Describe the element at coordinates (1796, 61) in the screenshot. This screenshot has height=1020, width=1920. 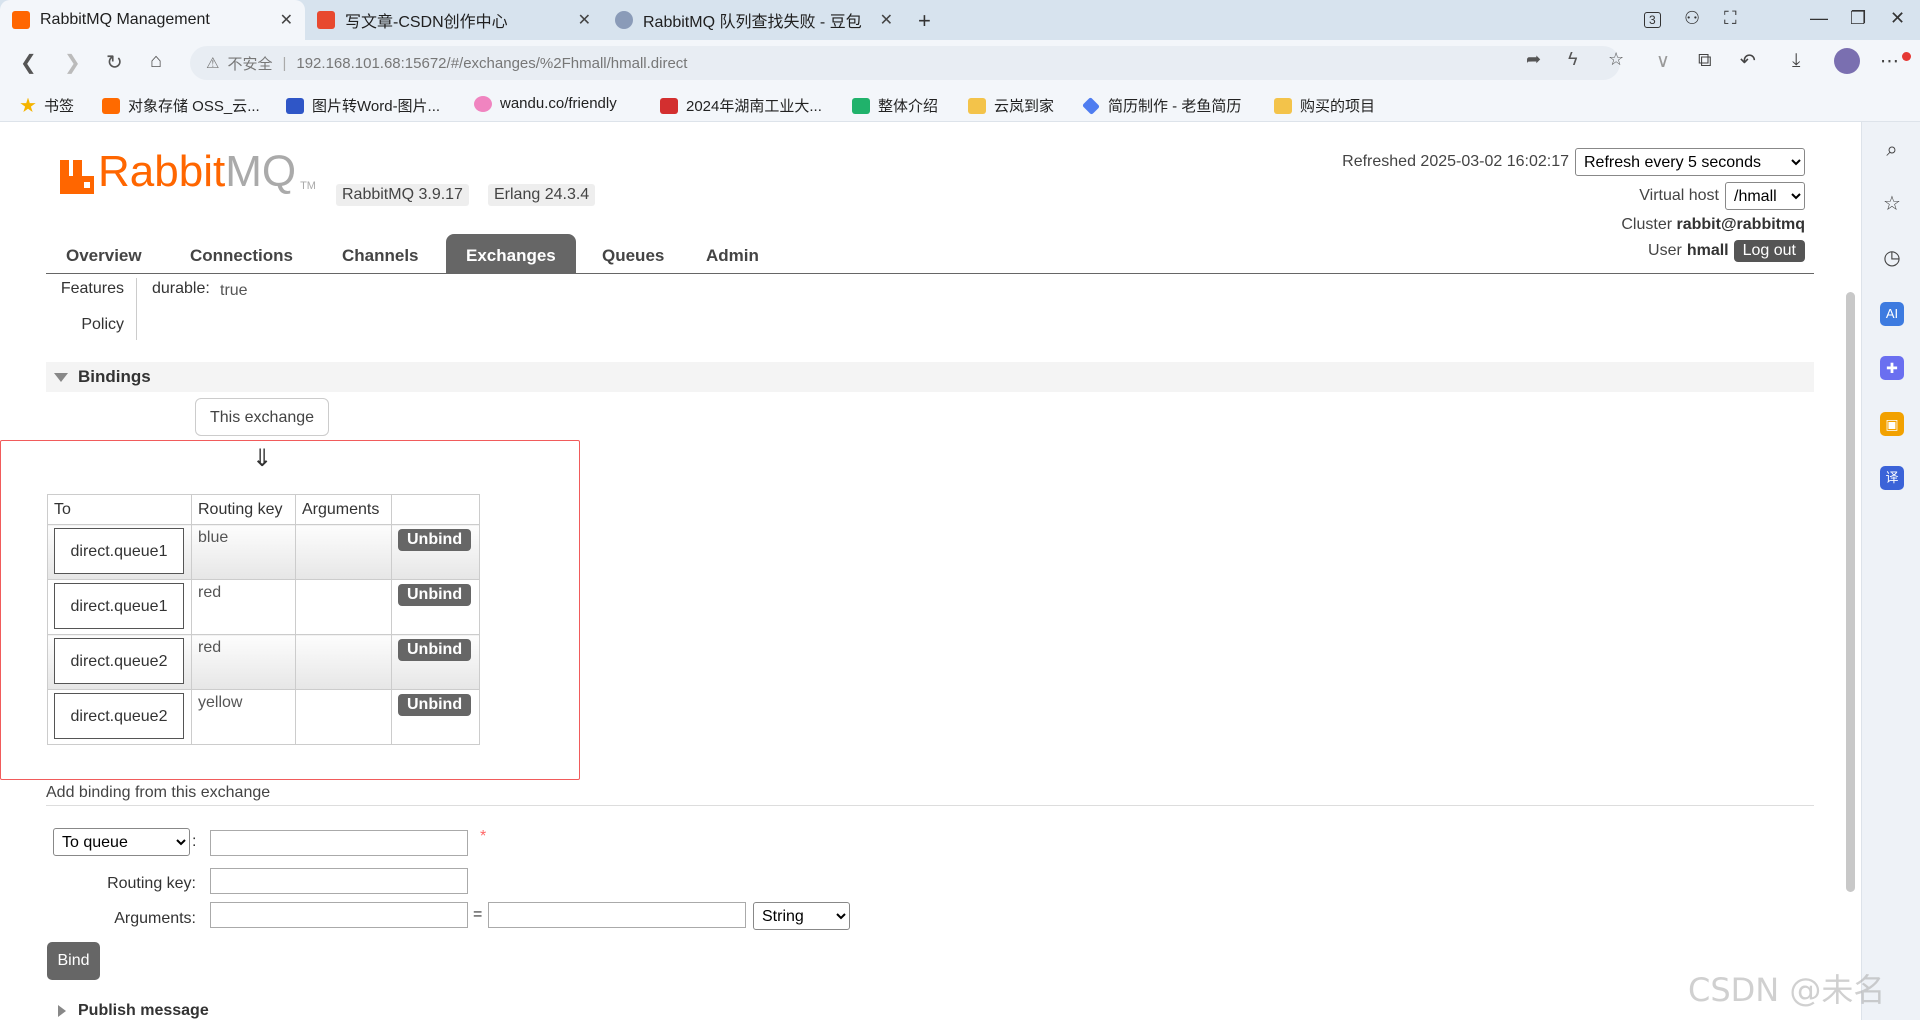
I see `download-icon: ⤓` at that location.